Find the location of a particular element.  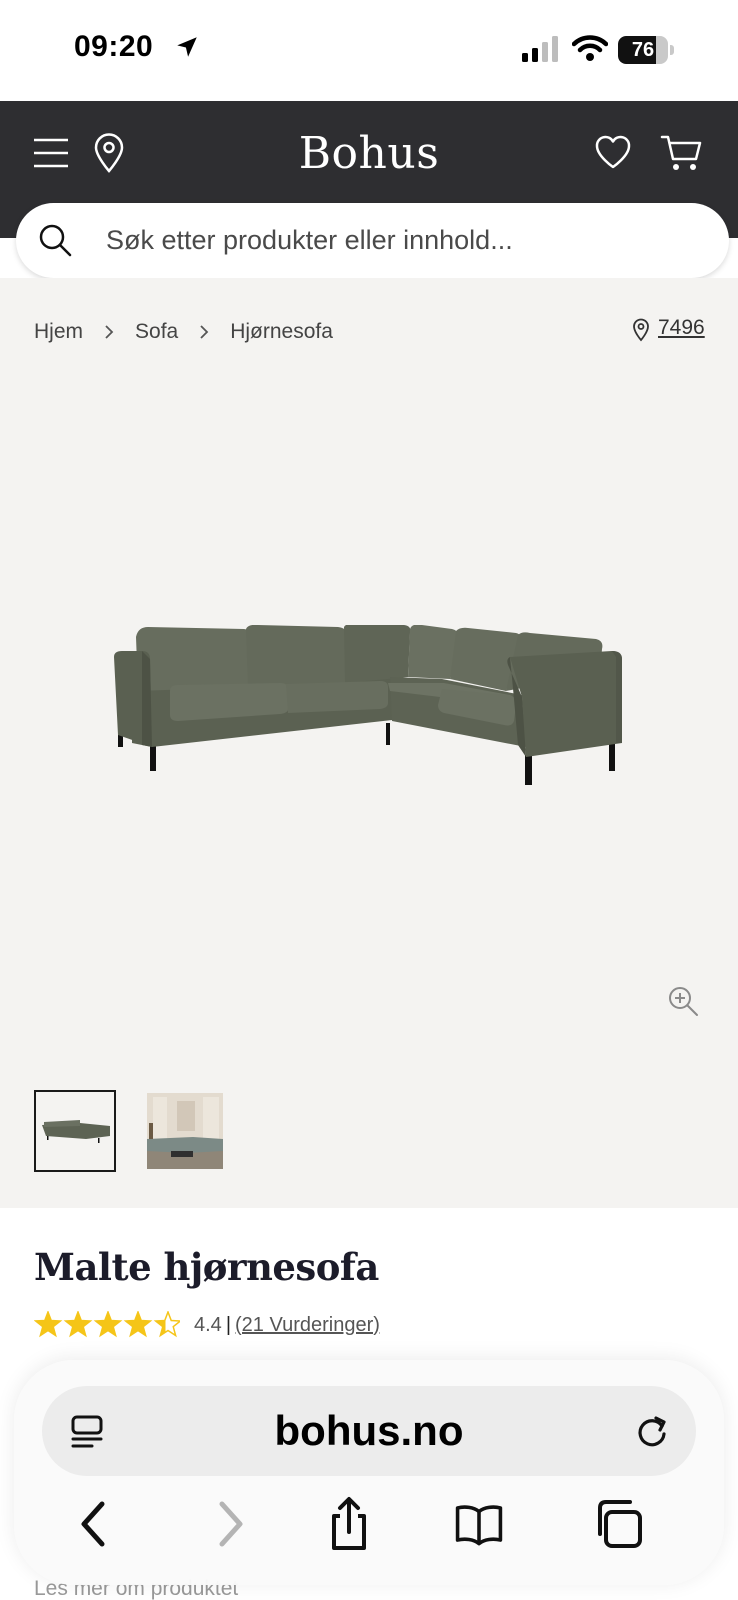

rating-stars-icon is located at coordinates (107, 1324).